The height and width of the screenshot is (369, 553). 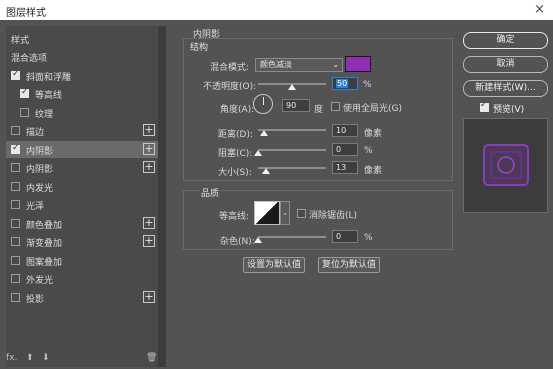 I want to click on noise-slider-thumb, so click(x=258, y=240).